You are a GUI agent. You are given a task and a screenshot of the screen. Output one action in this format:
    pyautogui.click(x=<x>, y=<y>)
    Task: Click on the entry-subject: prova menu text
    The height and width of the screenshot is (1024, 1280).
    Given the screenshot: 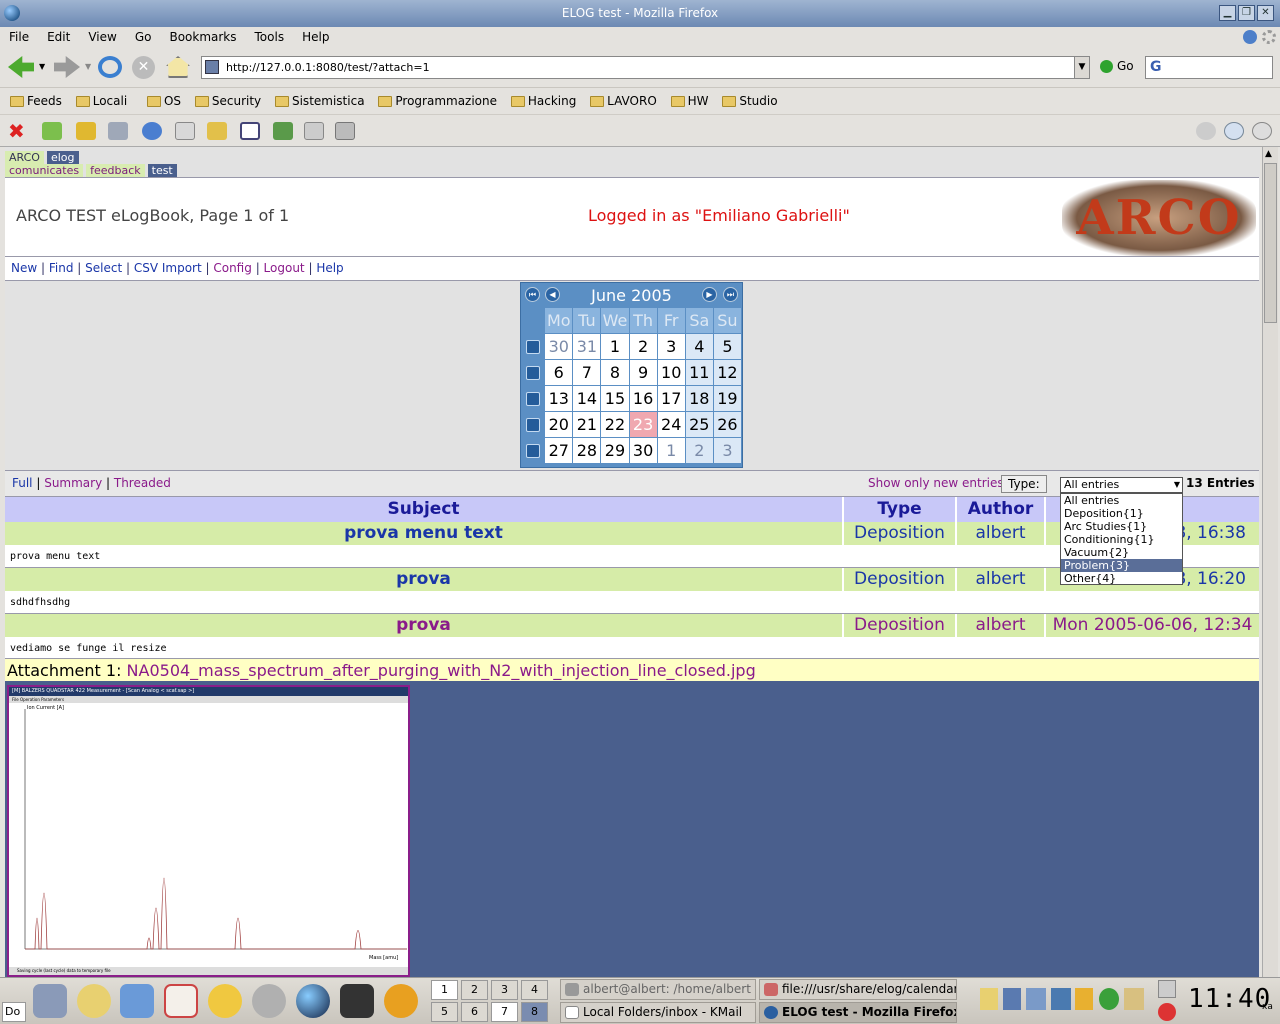 What is the action you would take?
    pyautogui.click(x=424, y=533)
    